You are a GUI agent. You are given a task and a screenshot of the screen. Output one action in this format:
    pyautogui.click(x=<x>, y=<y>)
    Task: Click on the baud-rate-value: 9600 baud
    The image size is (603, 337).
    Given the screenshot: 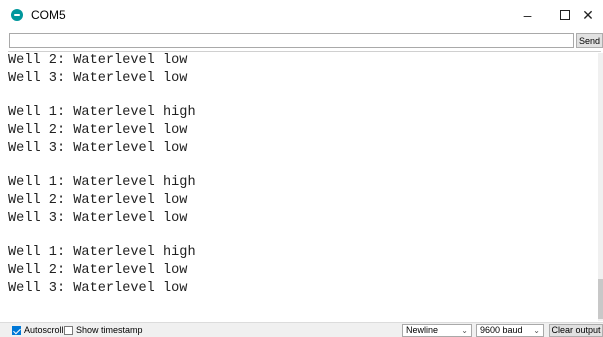 What is the action you would take?
    pyautogui.click(x=501, y=330)
    